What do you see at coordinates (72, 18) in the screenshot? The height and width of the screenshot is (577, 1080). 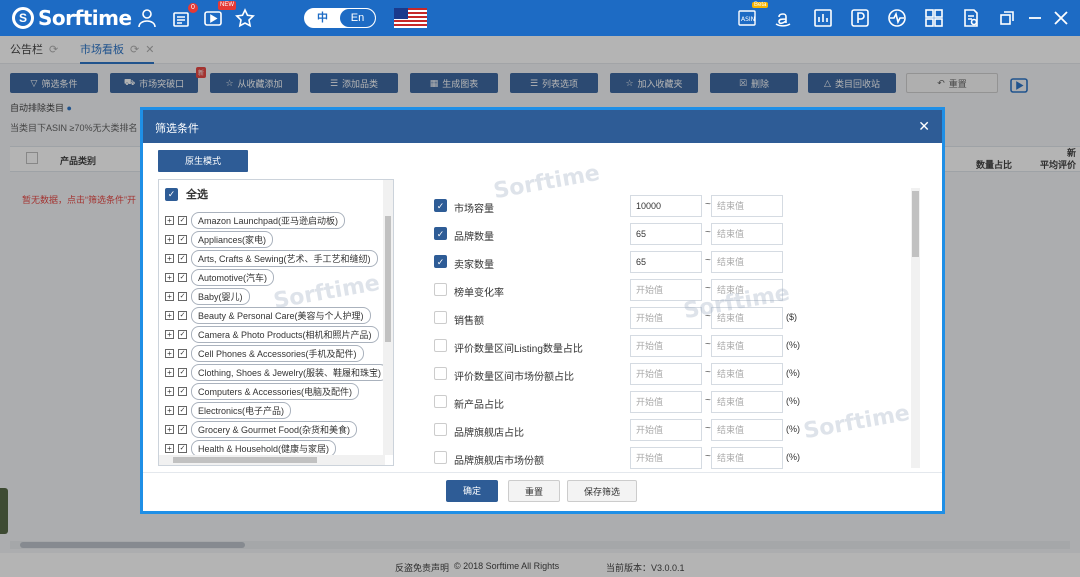 I see `app-logo: S Sorftime` at bounding box center [72, 18].